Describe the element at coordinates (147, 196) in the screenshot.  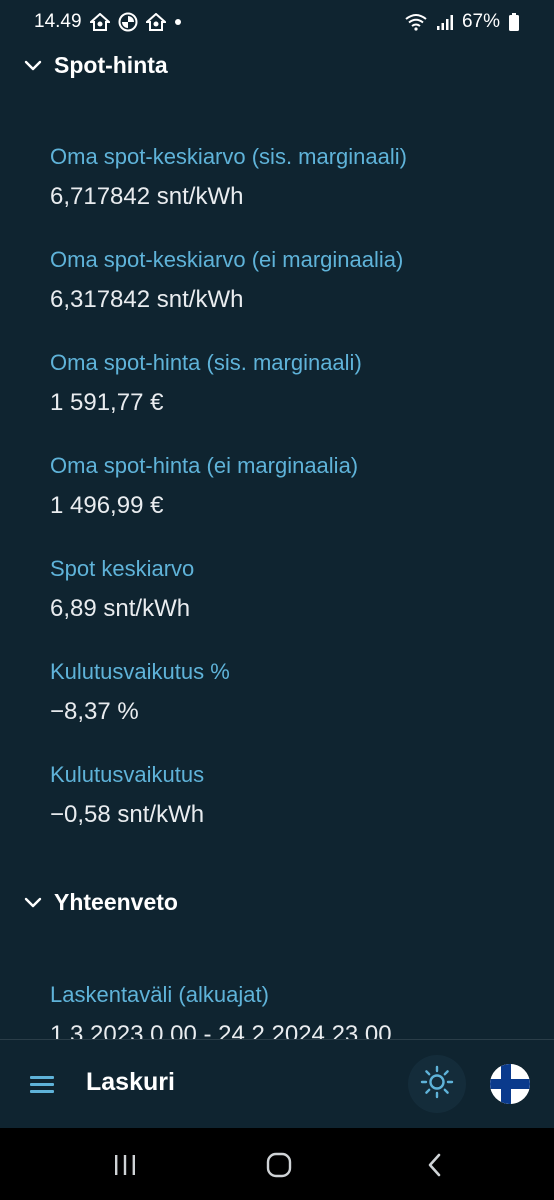
I see `field-value: 6,717842 snt/kWh` at that location.